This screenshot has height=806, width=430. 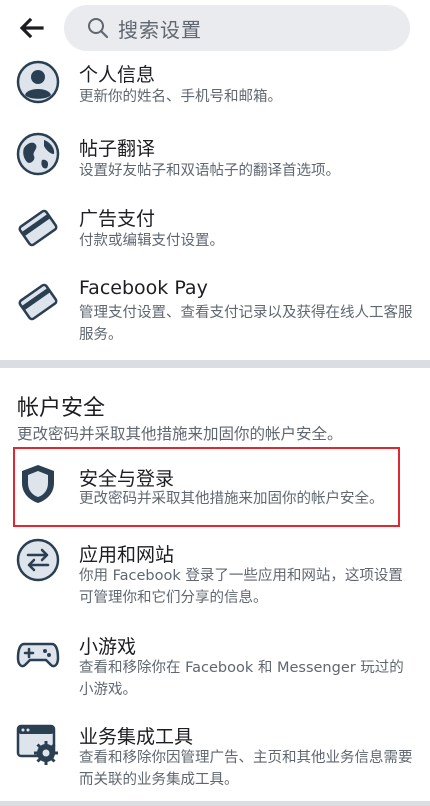 I want to click on globe-icon, so click(x=38, y=154).